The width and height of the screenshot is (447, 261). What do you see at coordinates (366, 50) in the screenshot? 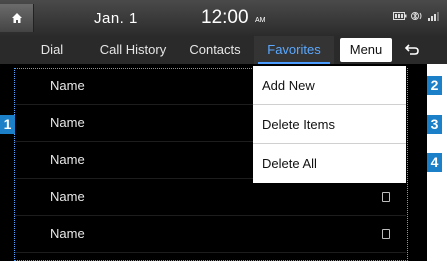
I see `menu-button: Menu` at bounding box center [366, 50].